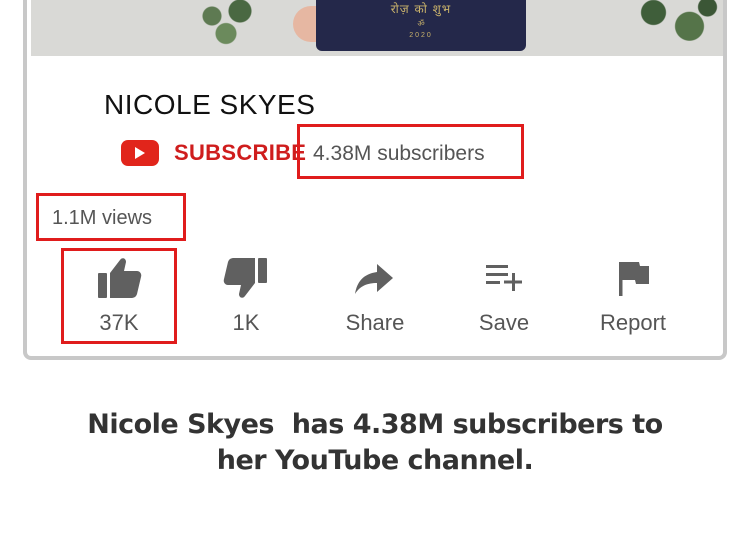 Image resolution: width=750 pixels, height=551 pixels. What do you see at coordinates (375, 322) in the screenshot?
I see `share-label: Share` at bounding box center [375, 322].